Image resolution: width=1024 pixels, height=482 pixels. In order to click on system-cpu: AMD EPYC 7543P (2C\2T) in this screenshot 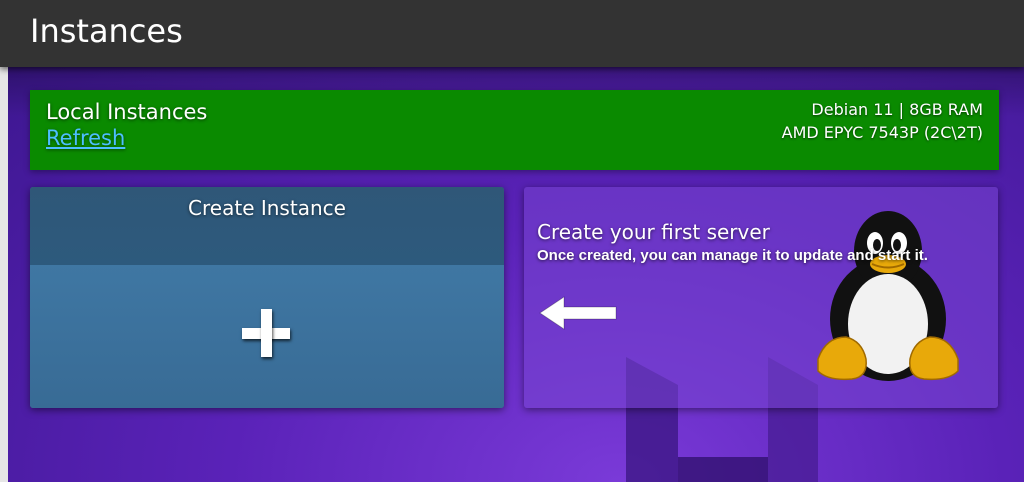, I will do `click(882, 132)`.